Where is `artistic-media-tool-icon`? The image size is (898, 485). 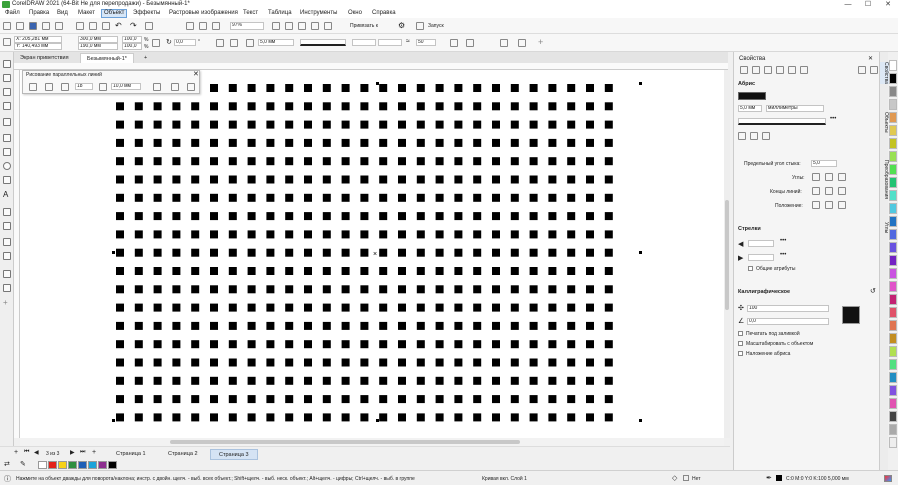 artistic-media-tool-icon is located at coordinates (7, 138).